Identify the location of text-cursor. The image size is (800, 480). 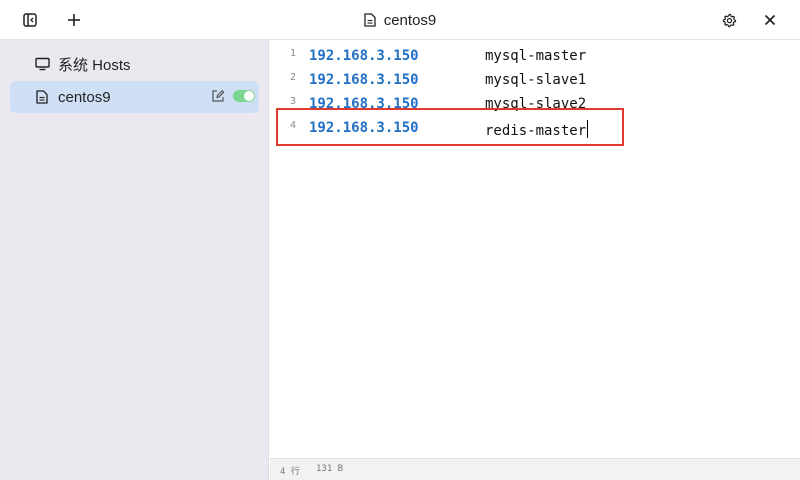
(588, 129).